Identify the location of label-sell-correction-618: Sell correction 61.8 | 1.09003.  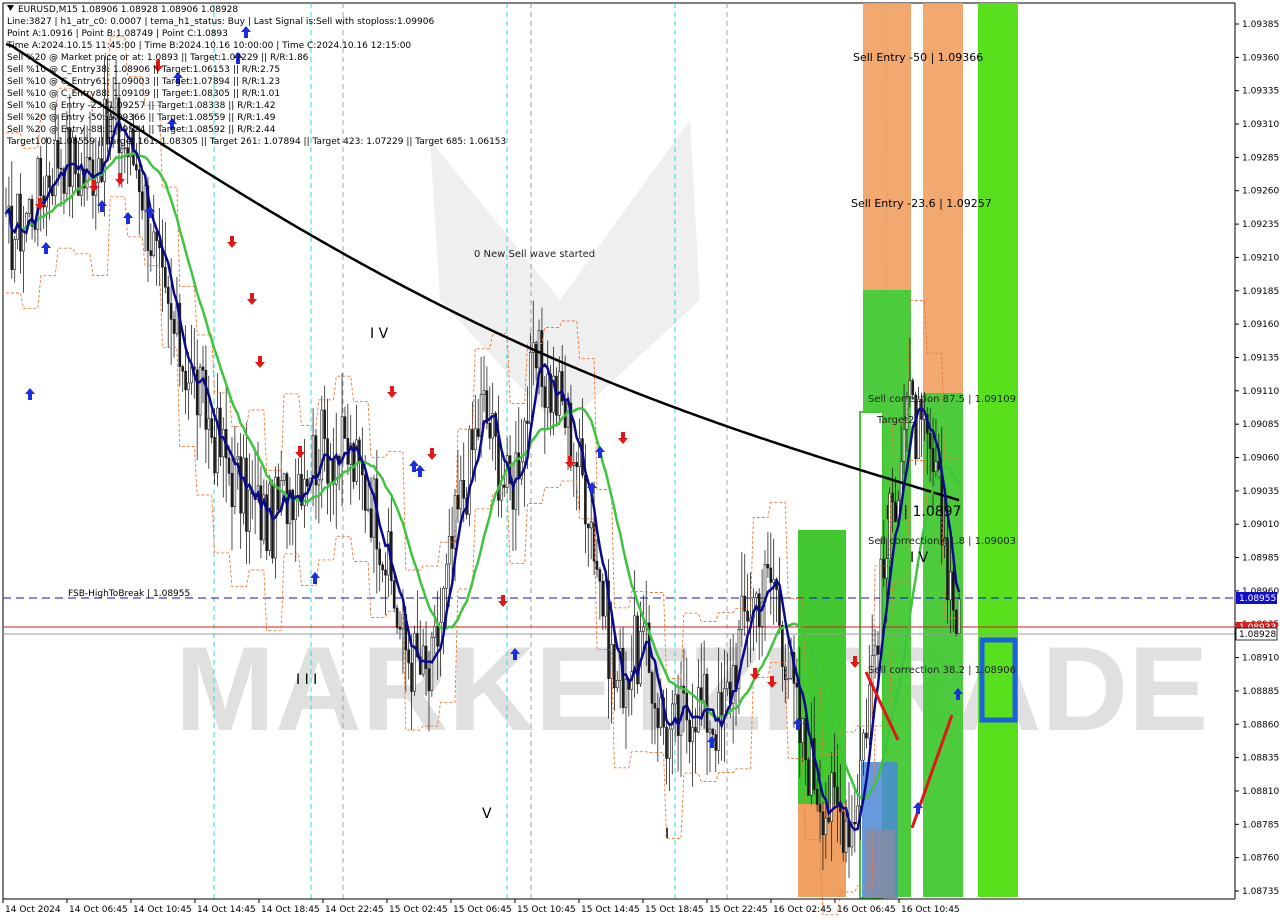
(942, 541).